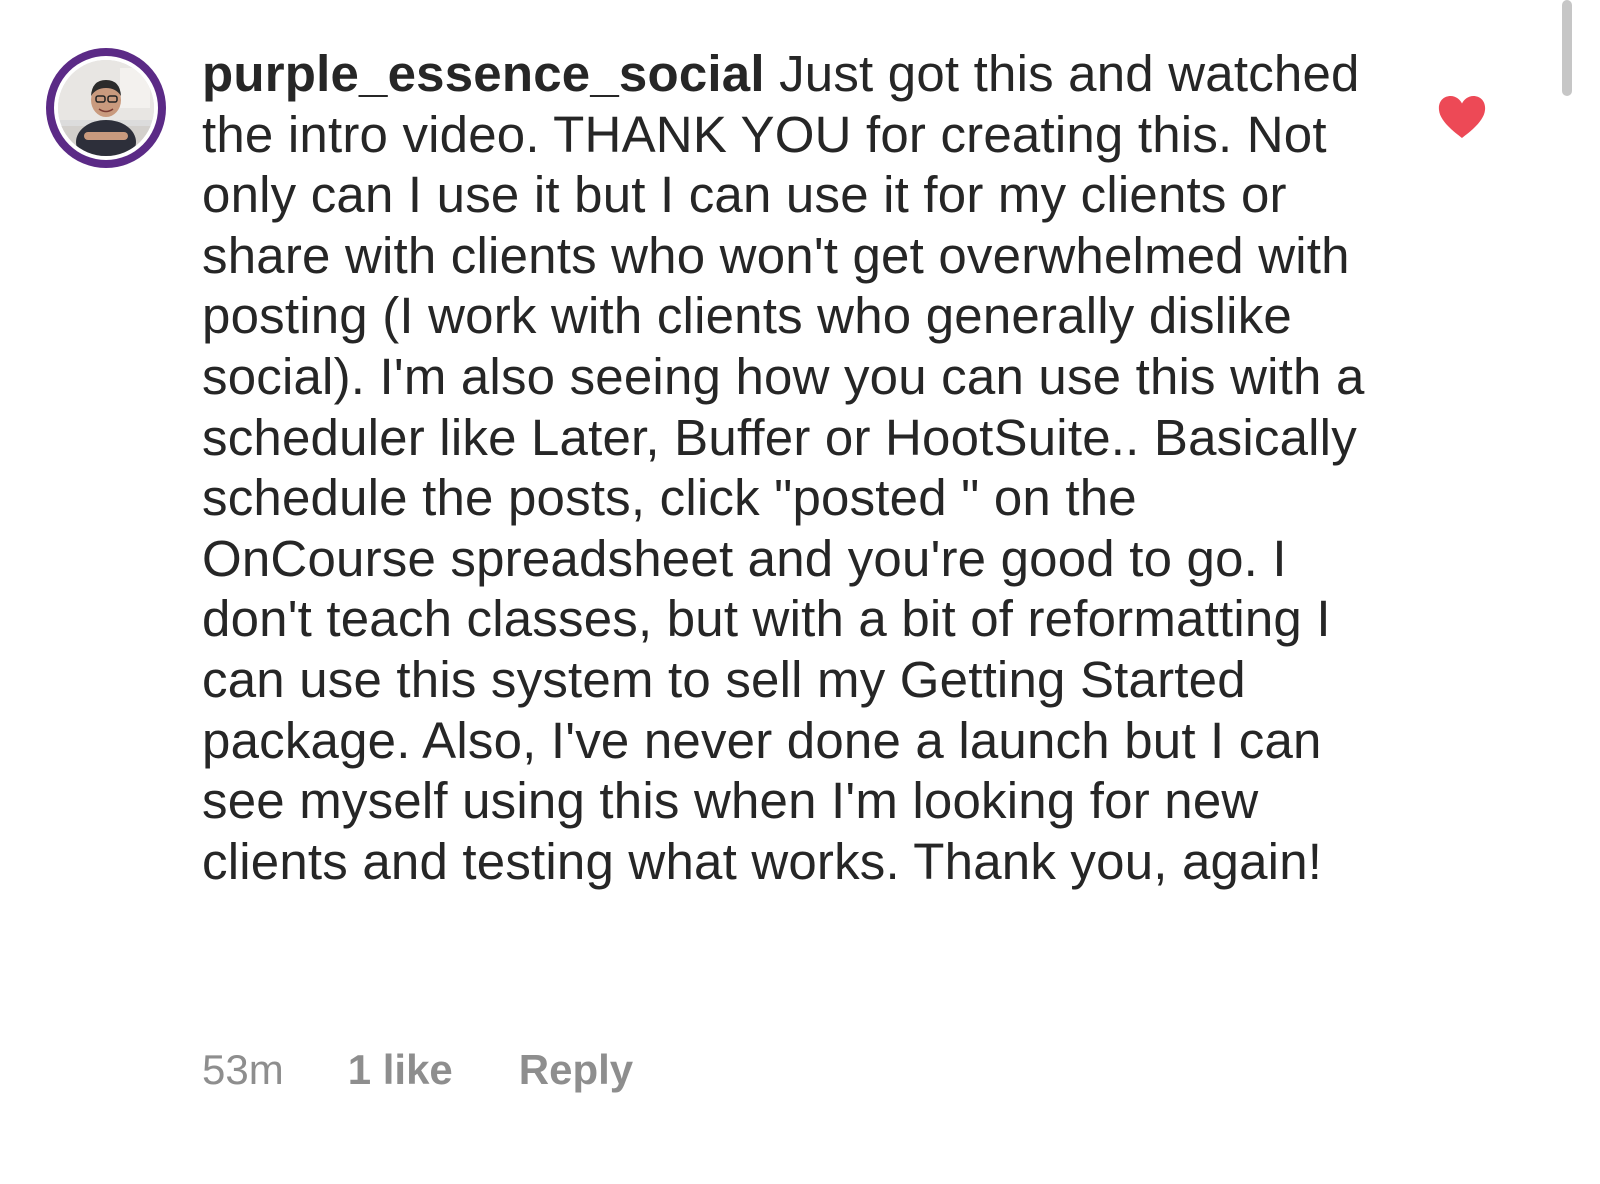  What do you see at coordinates (243, 1070) in the screenshot?
I see `comment-timestamp: 53m` at bounding box center [243, 1070].